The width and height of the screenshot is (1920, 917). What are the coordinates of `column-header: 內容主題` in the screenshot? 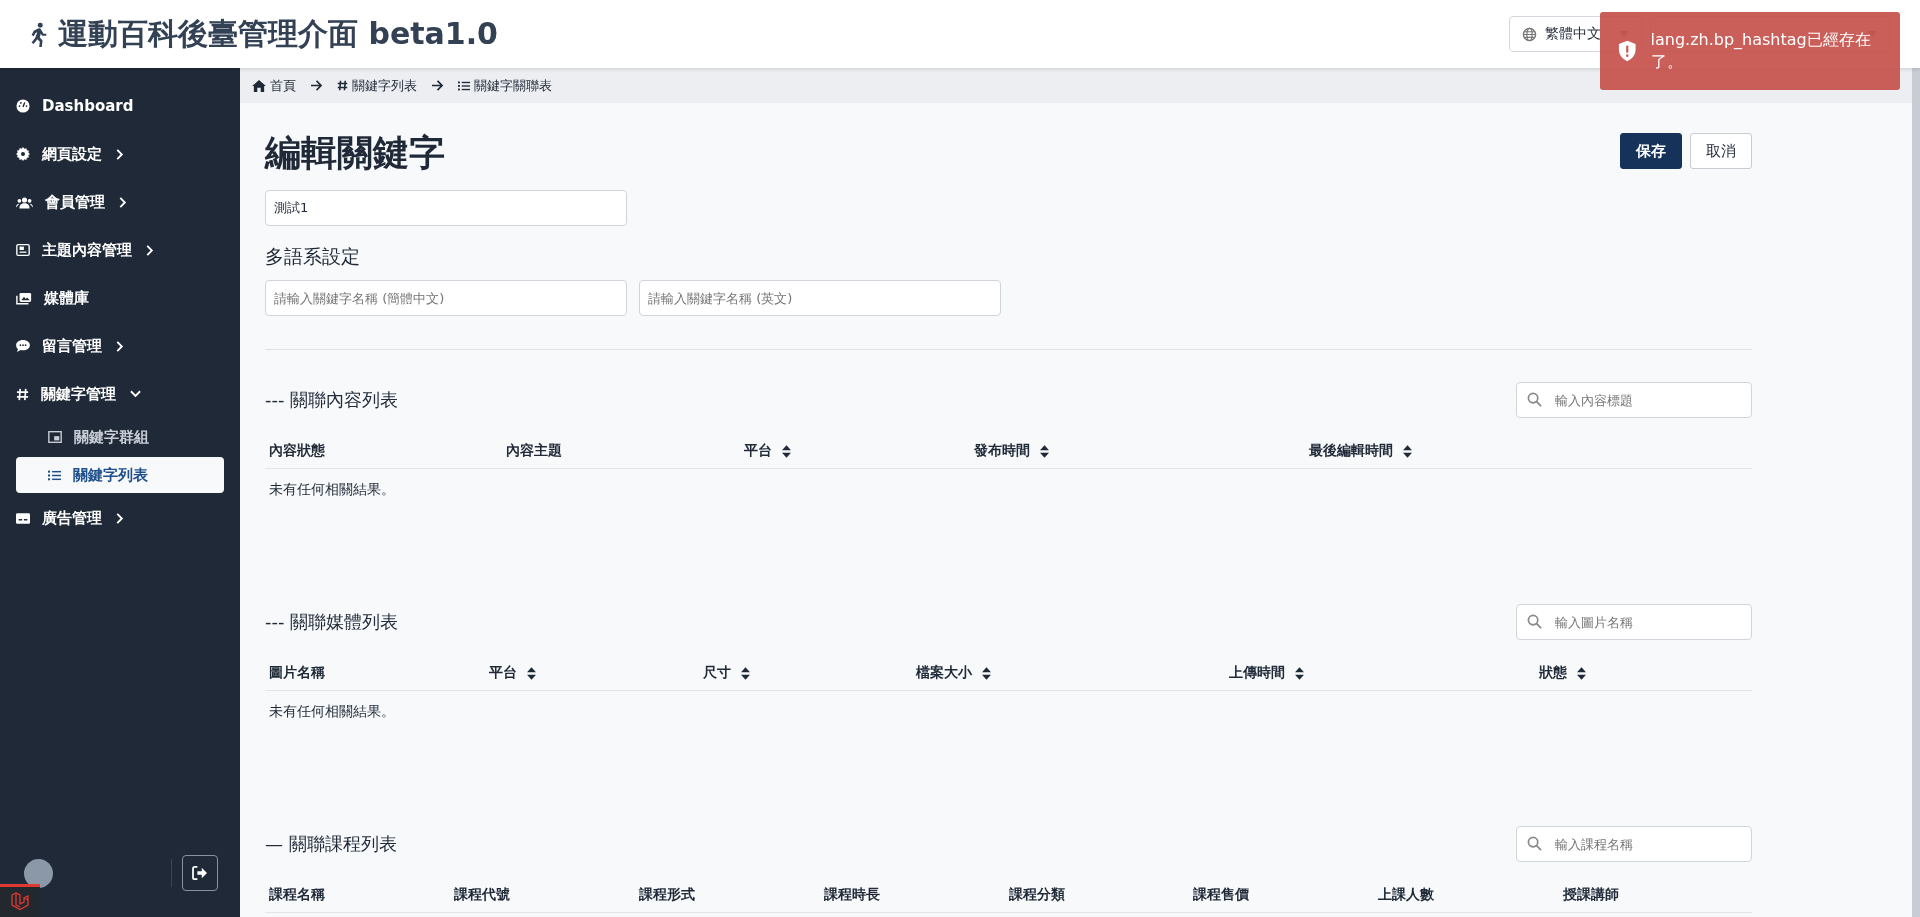 It's located at (534, 451).